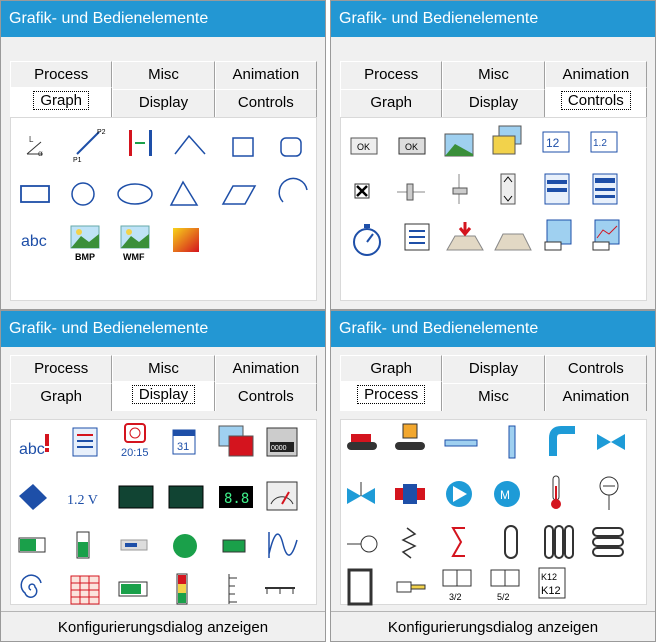 The image size is (656, 642). Describe the element at coordinates (611, 442) in the screenshot. I see `valve-icon` at that location.